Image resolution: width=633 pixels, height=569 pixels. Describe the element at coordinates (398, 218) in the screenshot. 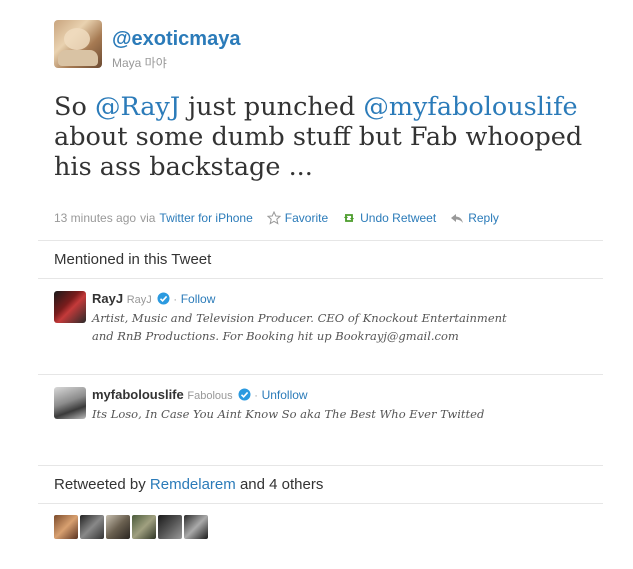

I see `undo-retweet-label: Undo Retweet` at that location.